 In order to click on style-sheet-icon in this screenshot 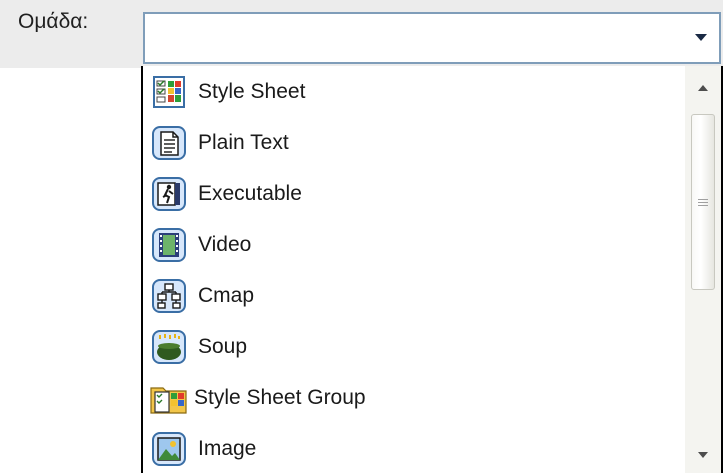, I will do `click(169, 92)`.